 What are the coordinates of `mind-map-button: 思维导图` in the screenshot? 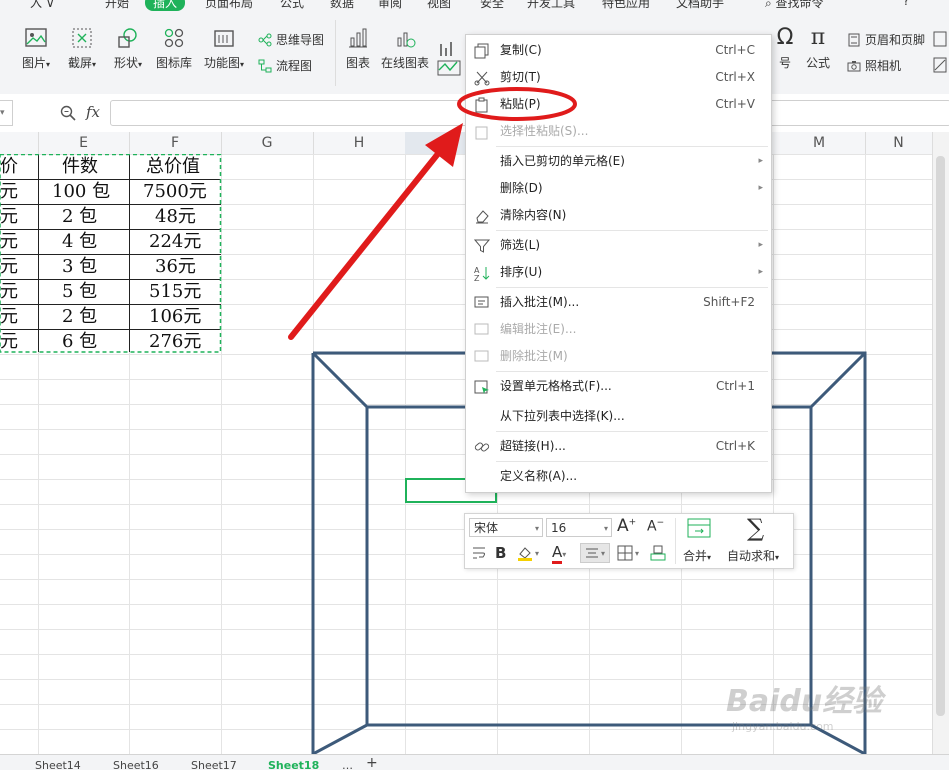 It's located at (291, 39).